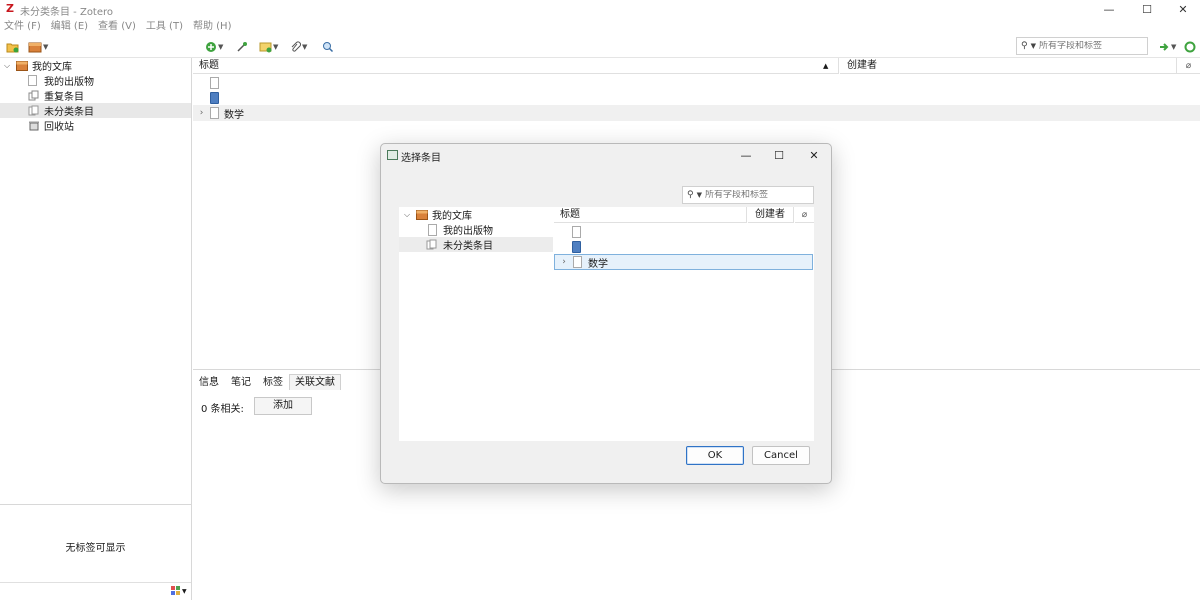  Describe the element at coordinates (64, 95) in the screenshot. I see `collection-label: 重复条目` at that location.